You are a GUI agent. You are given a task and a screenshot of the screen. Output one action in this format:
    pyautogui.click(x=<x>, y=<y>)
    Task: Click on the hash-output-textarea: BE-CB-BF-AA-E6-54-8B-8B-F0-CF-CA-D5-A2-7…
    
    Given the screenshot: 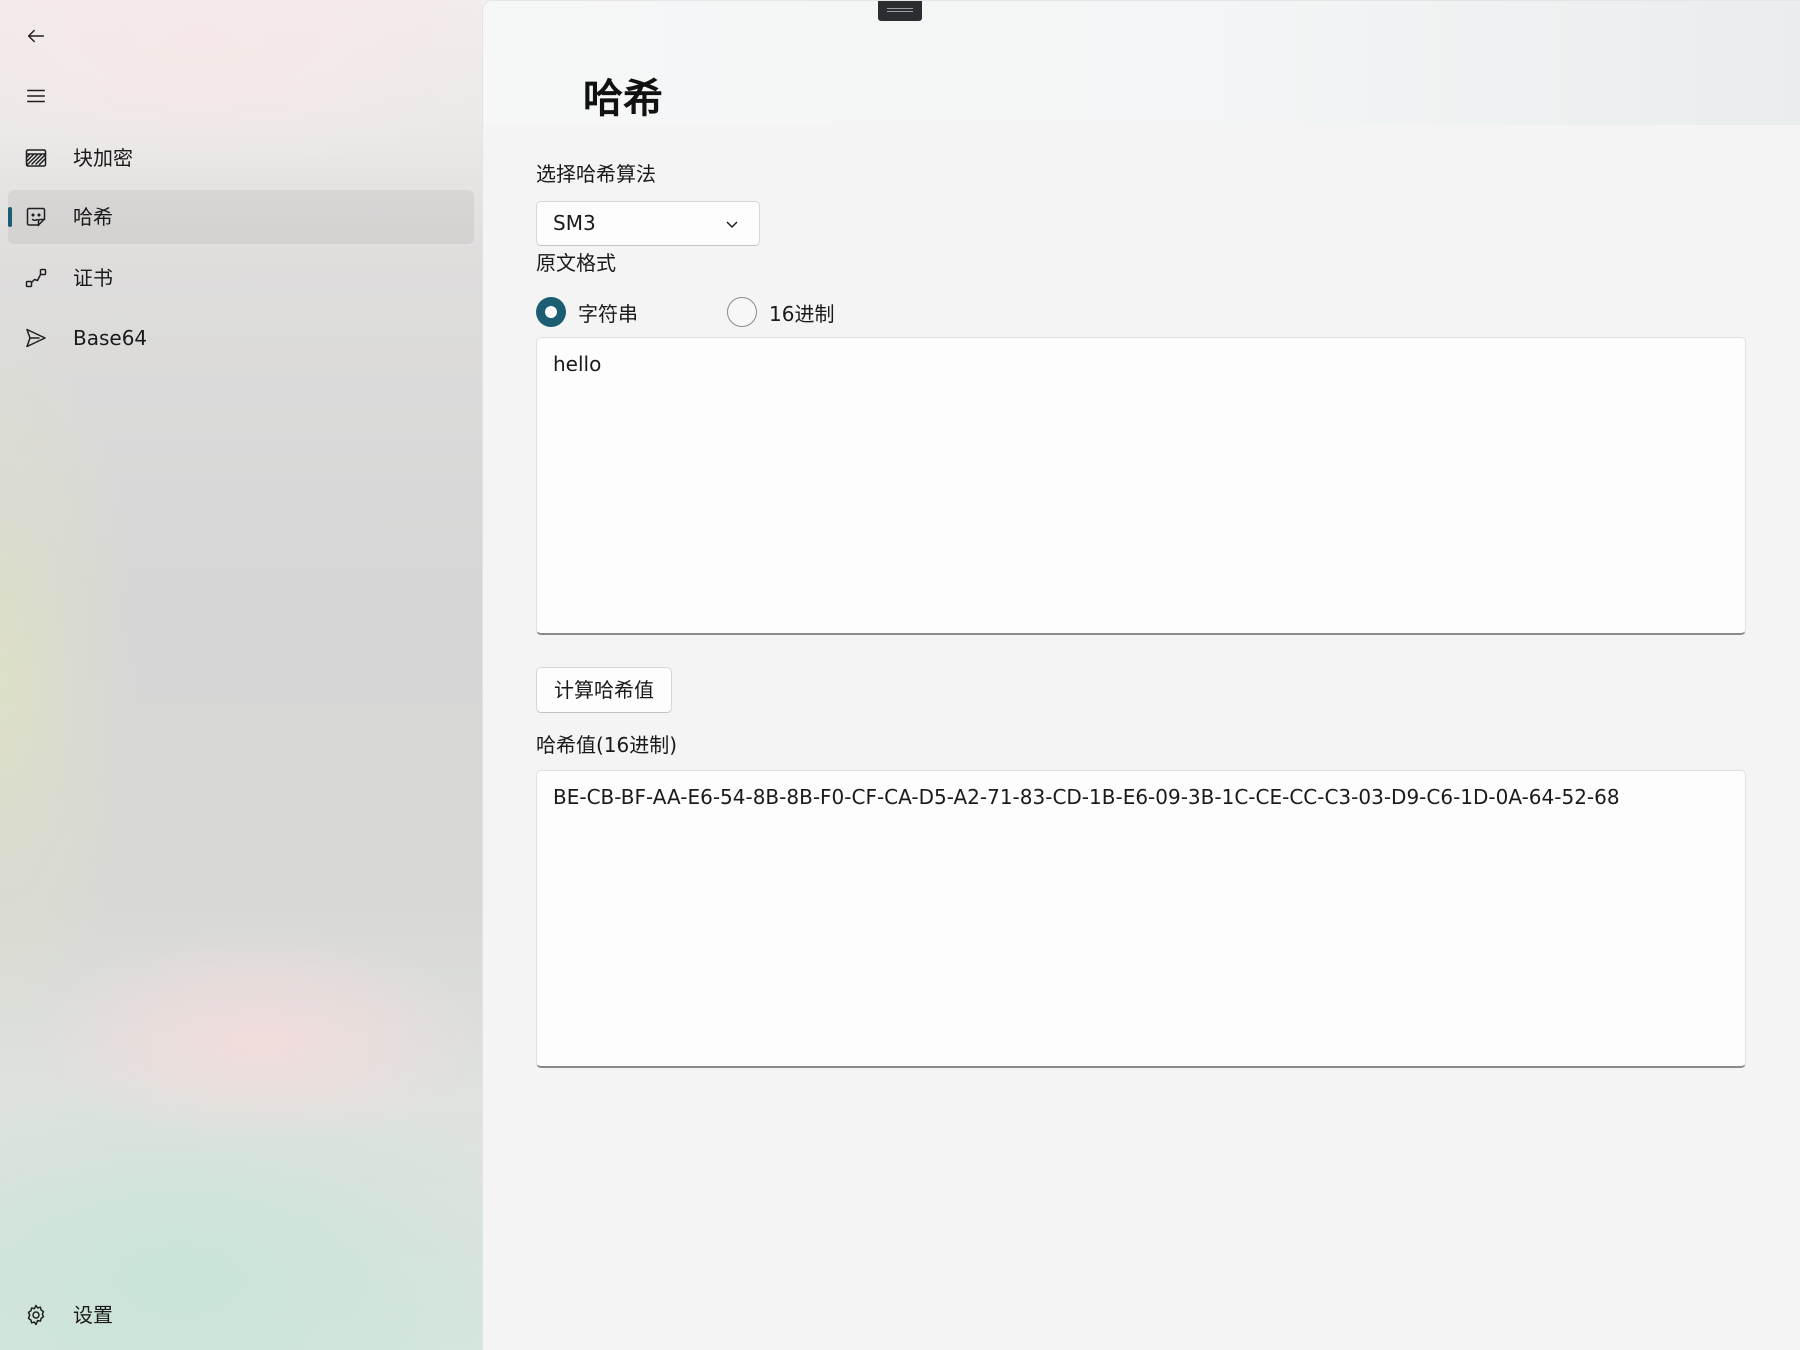 What is the action you would take?
    pyautogui.click(x=1141, y=919)
    